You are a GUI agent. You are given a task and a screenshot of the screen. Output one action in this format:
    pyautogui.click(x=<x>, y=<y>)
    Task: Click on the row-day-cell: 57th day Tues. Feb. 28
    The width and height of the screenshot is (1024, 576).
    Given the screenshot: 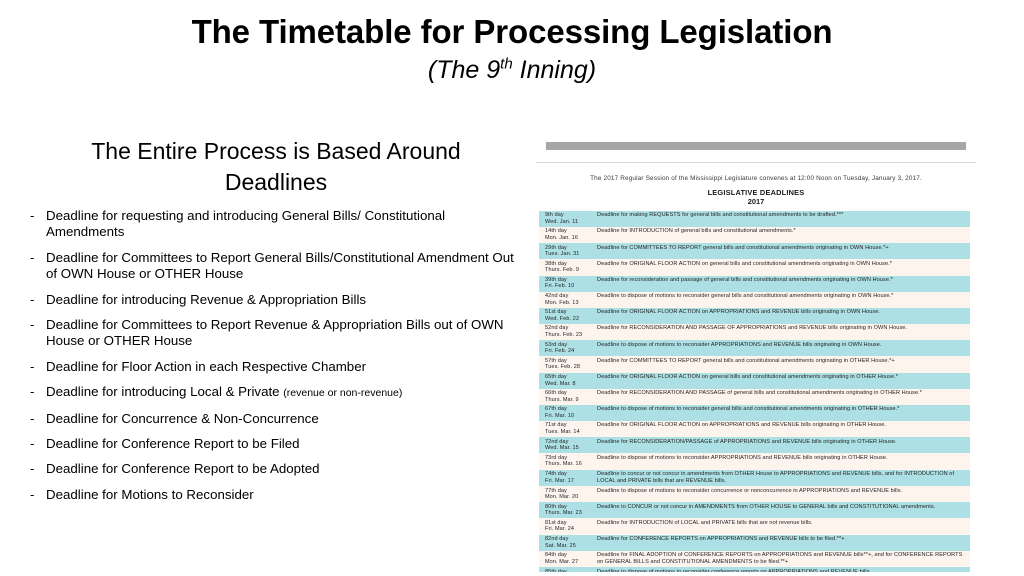 What is the action you would take?
    pyautogui.click(x=568, y=364)
    